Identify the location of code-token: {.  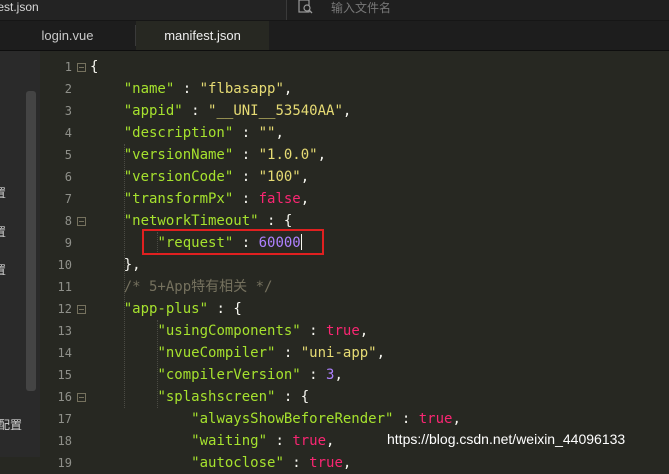
(94, 67).